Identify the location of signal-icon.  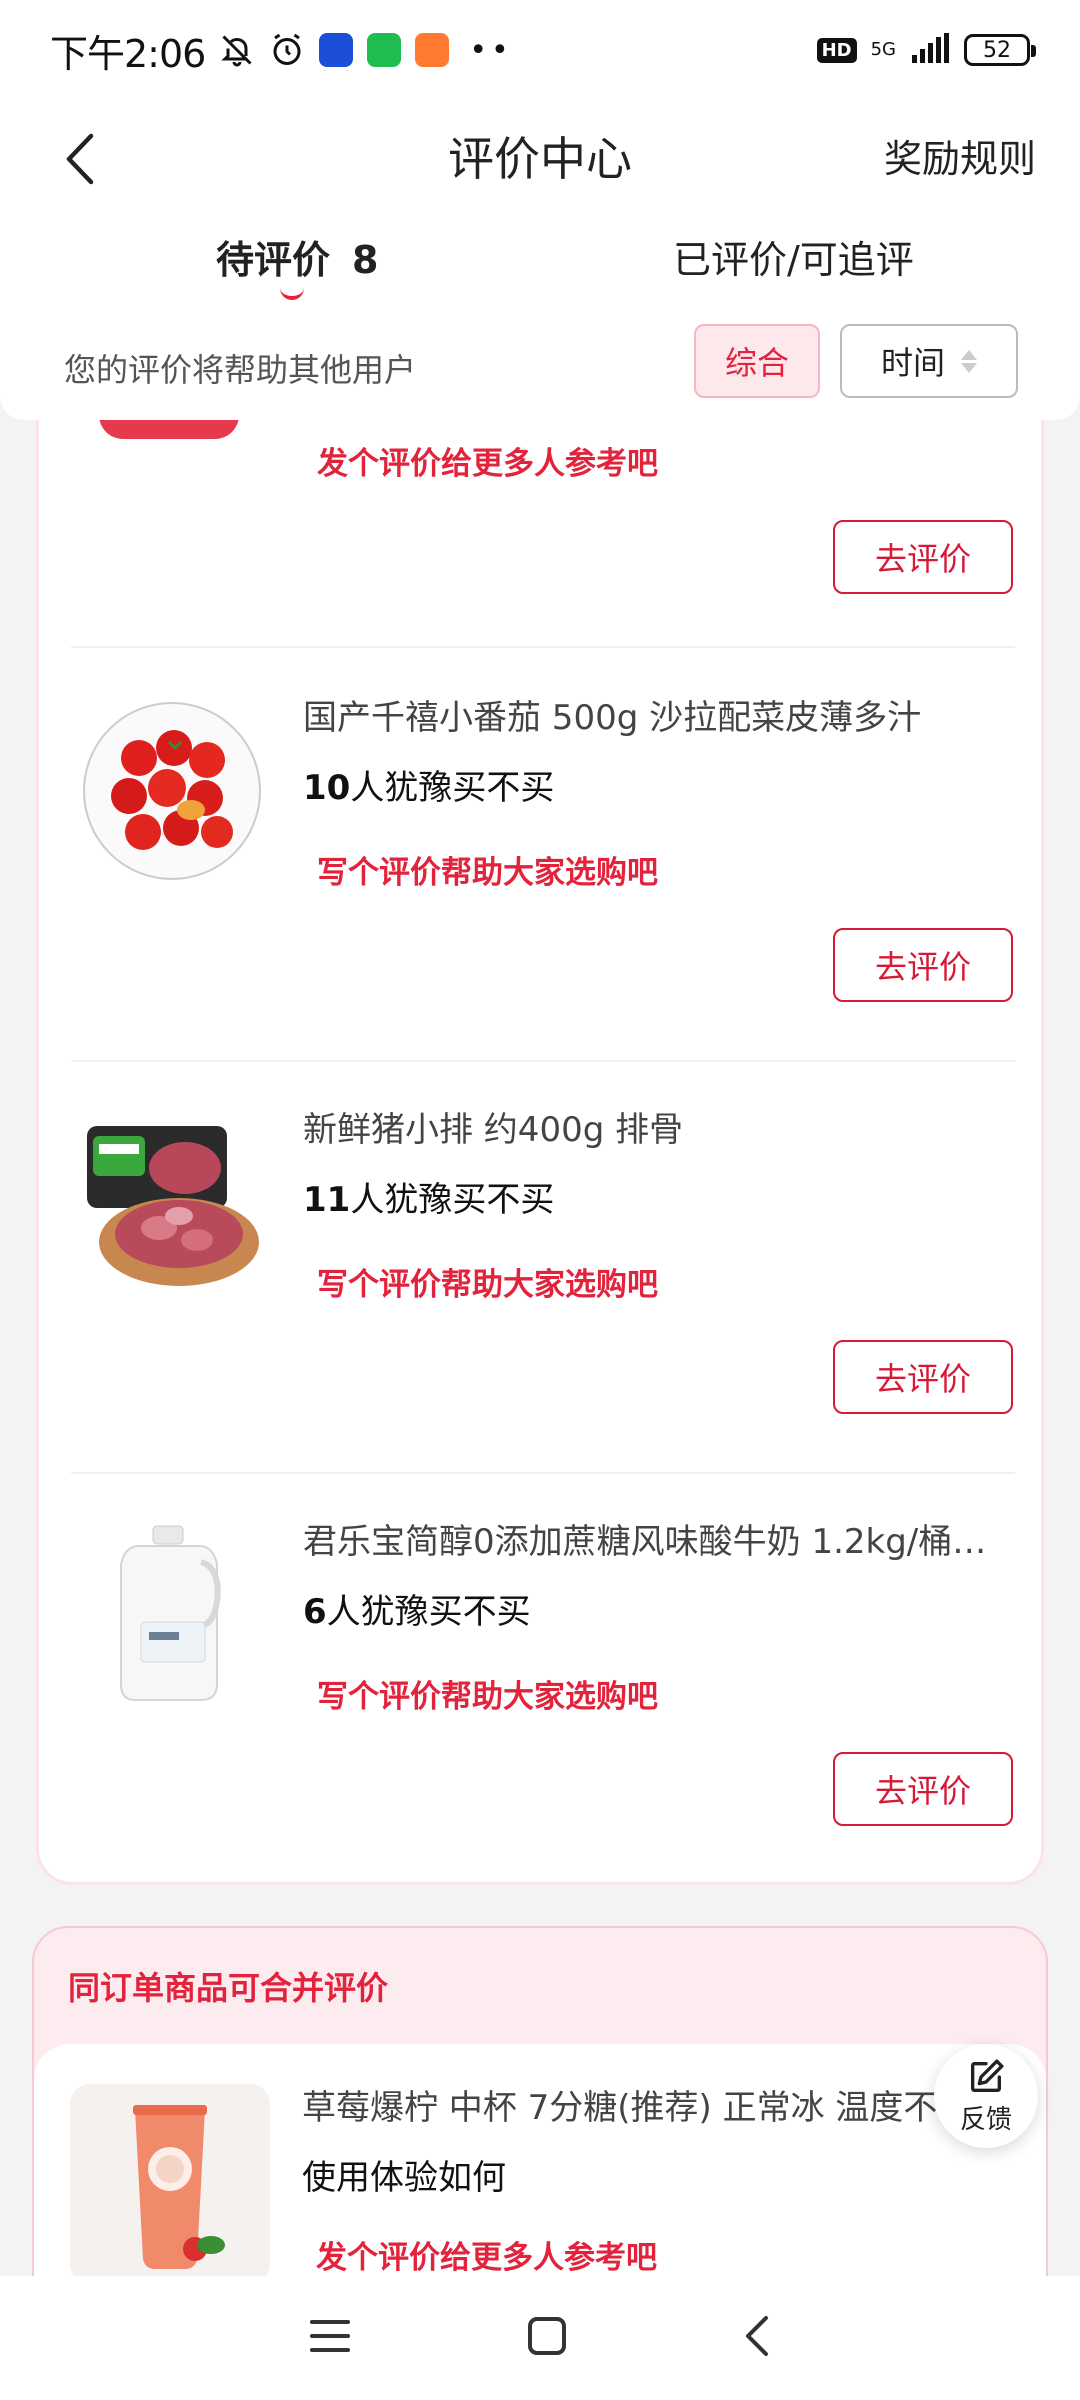
(930, 50).